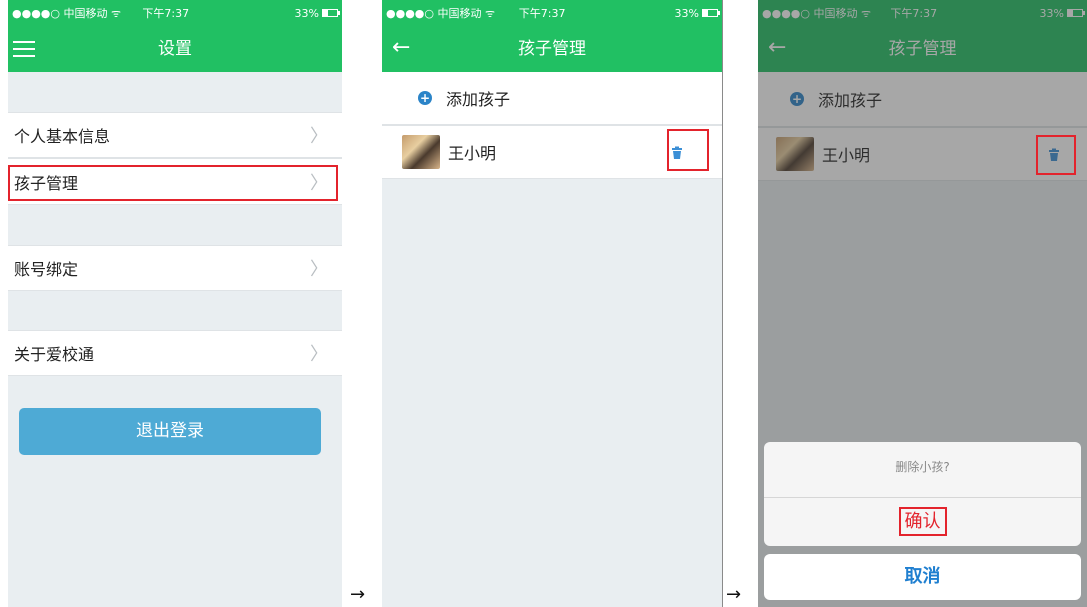 The image size is (1087, 607). I want to click on menu-item-label: 关于爱校通, so click(54, 354).